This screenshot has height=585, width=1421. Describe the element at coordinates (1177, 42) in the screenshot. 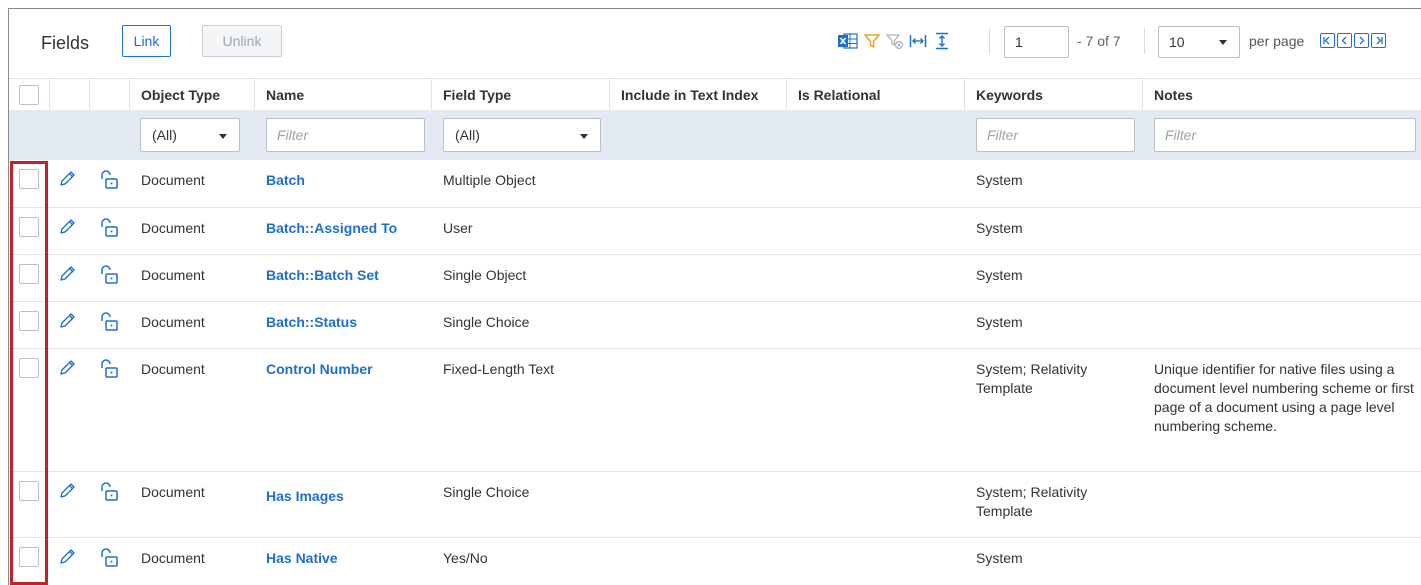

I see `per-page-value: 10` at that location.